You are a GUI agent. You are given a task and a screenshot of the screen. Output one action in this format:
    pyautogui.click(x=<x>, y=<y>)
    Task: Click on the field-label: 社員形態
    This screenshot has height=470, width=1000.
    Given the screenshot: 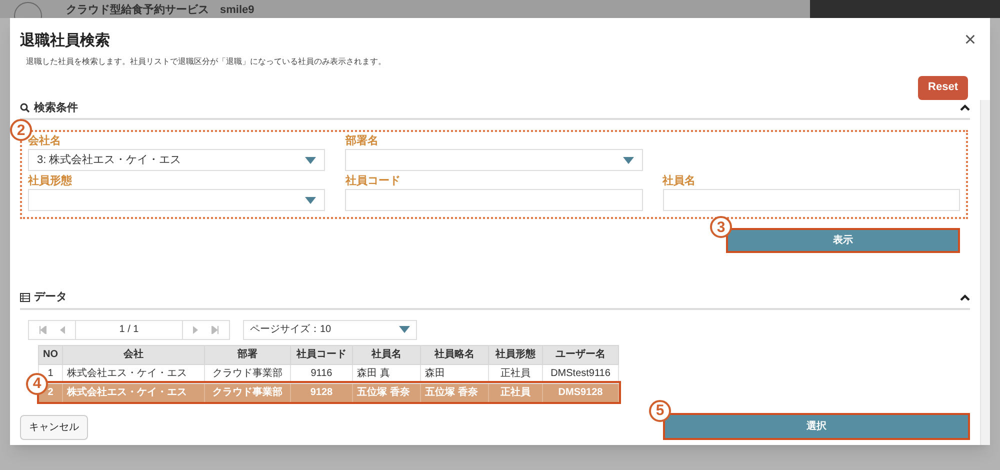 What is the action you would take?
    pyautogui.click(x=50, y=181)
    